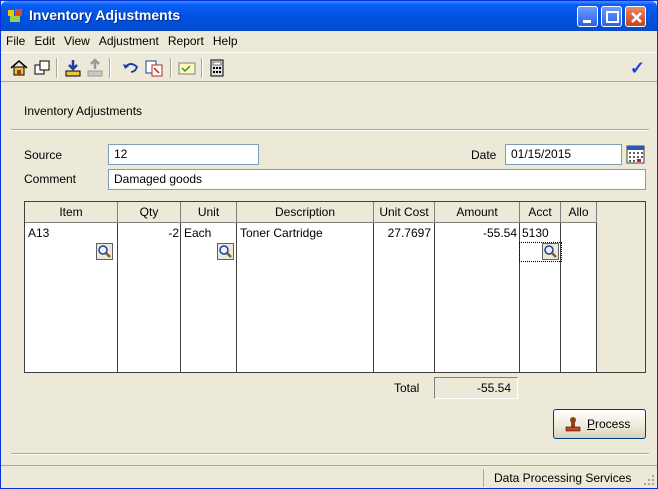 The image size is (658, 489). What do you see at coordinates (329, 476) in the screenshot?
I see `status-bar: Data Processing Services` at bounding box center [329, 476].